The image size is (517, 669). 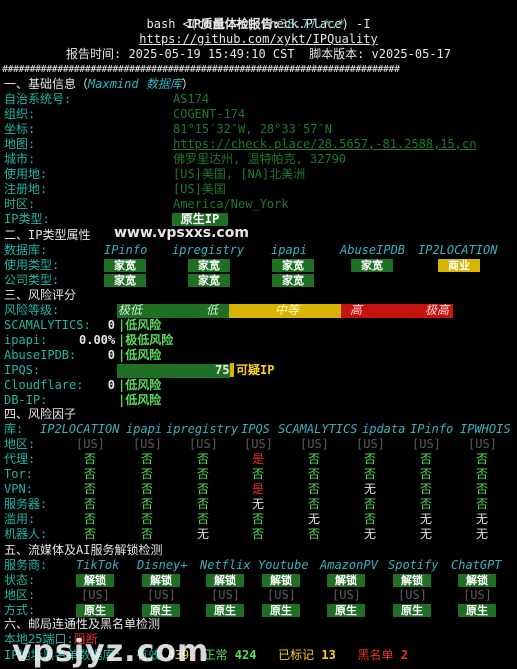 I want to click on factor-db-name: SCAMALYTICS, so click(x=318, y=429).